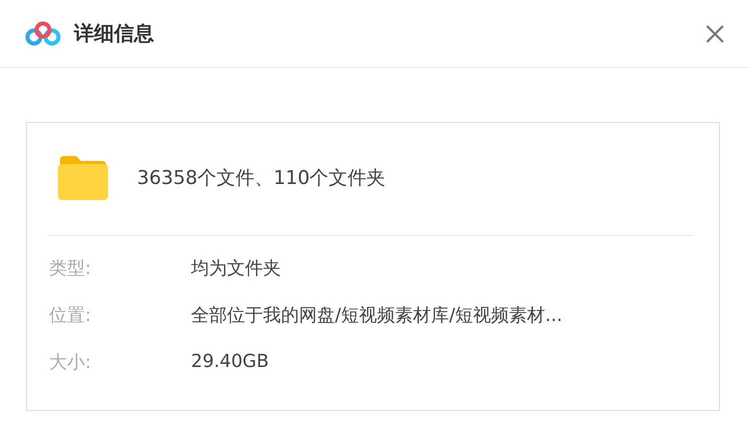 This screenshot has height=443, width=750. I want to click on property-value: 均为文件夹, so click(236, 268).